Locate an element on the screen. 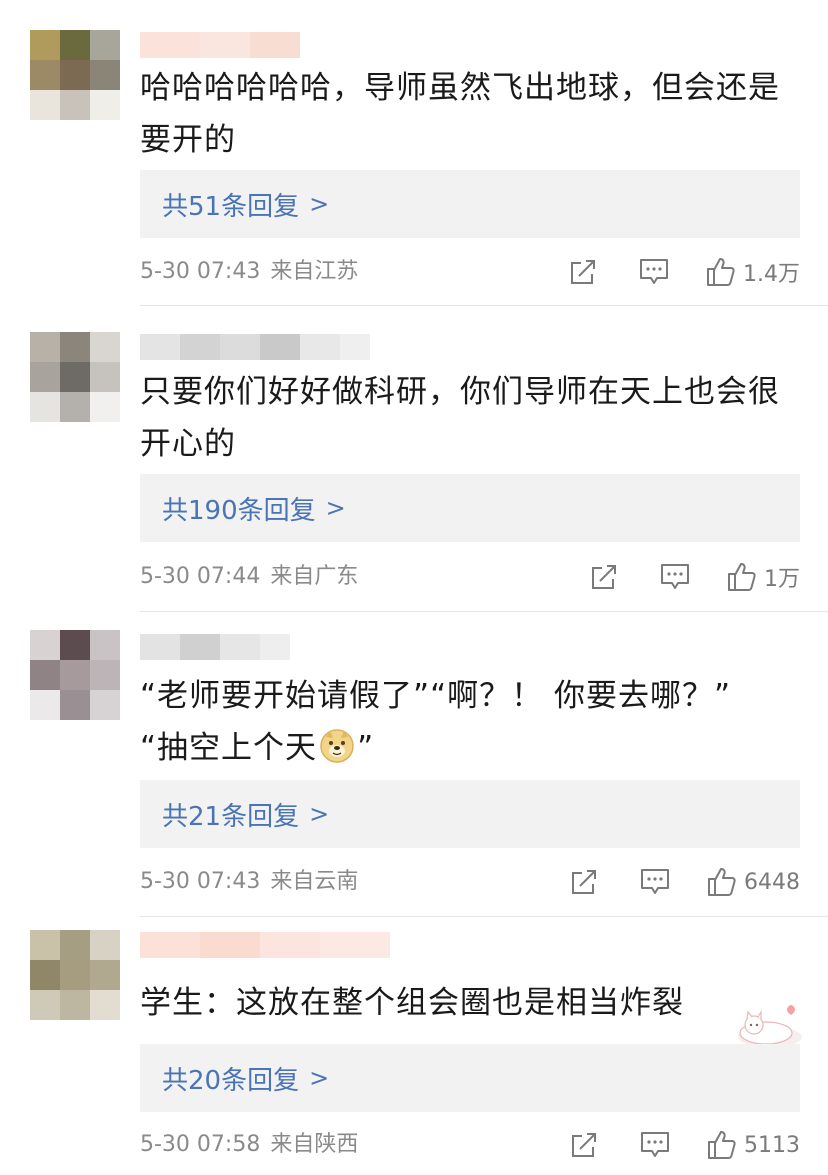  comment-text-line: “老师要开始请假了”“啊？！ 你要去哪？” is located at coordinates (436, 696).